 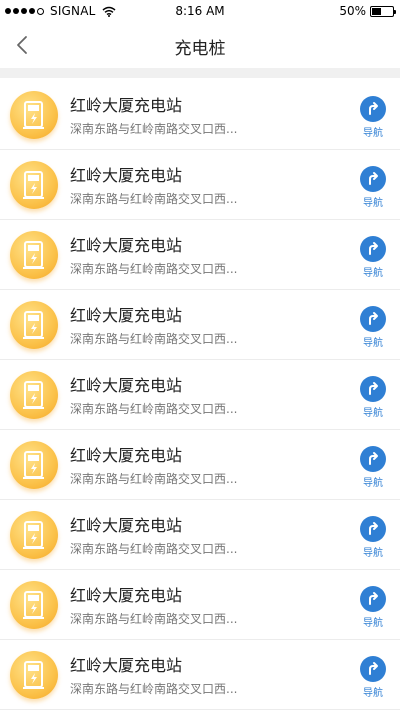 I want to click on battery-percentage: 50%, so click(x=352, y=11).